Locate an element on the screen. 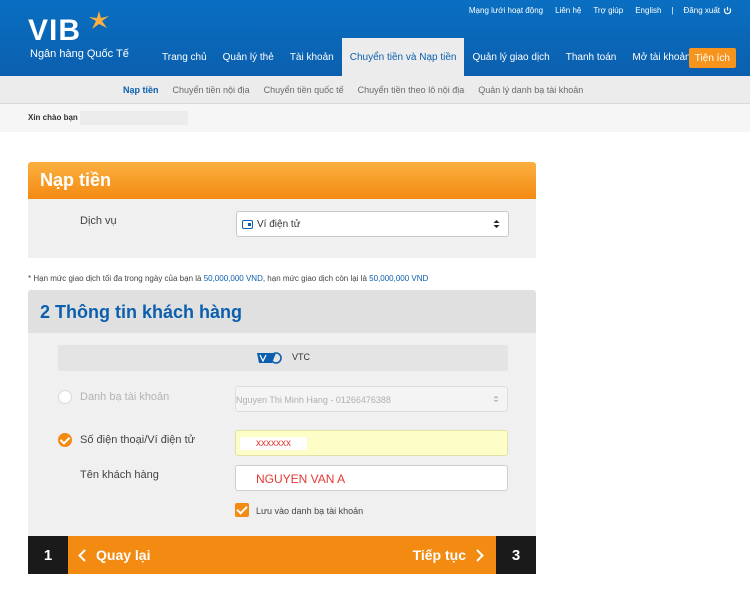 This screenshot has height=596, width=750. nav-transactions: Quản lý giao dịch is located at coordinates (510, 57).